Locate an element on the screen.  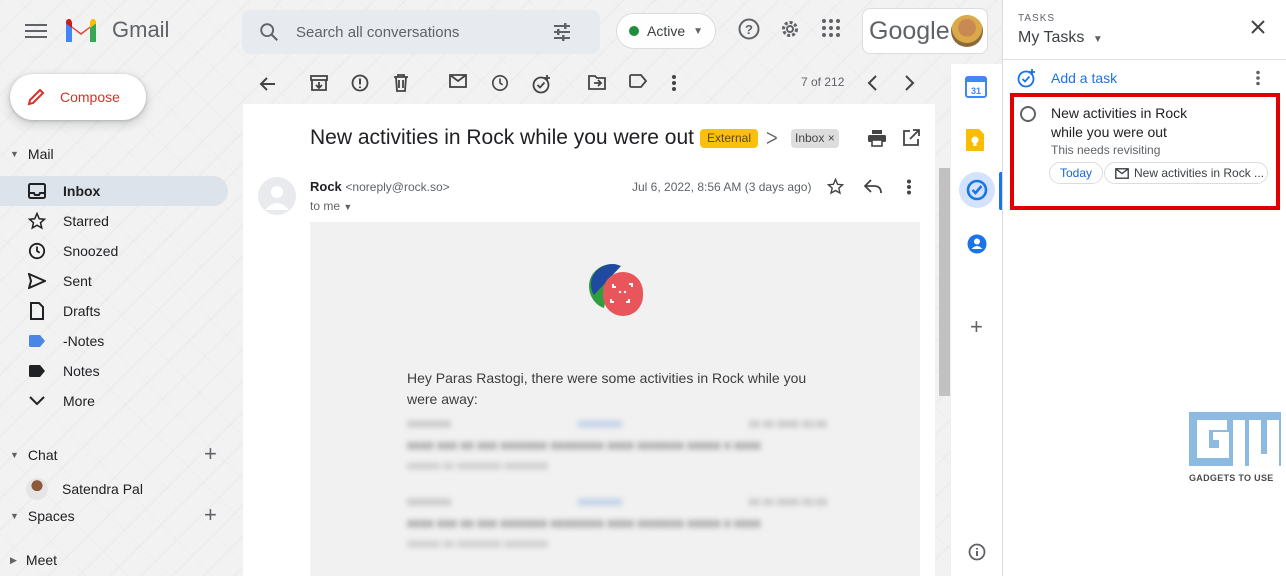
recipient-label: to me is located at coordinates (325, 206).